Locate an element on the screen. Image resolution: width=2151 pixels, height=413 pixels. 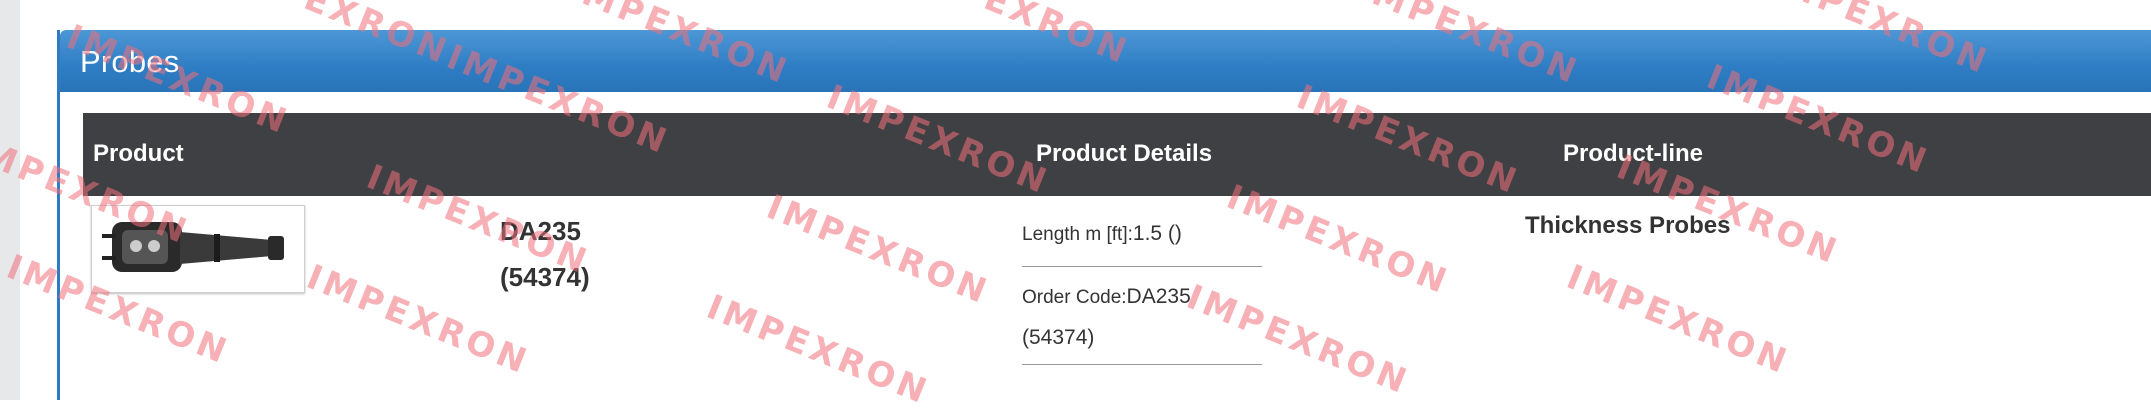
product-number: (54374) is located at coordinates (545, 277).